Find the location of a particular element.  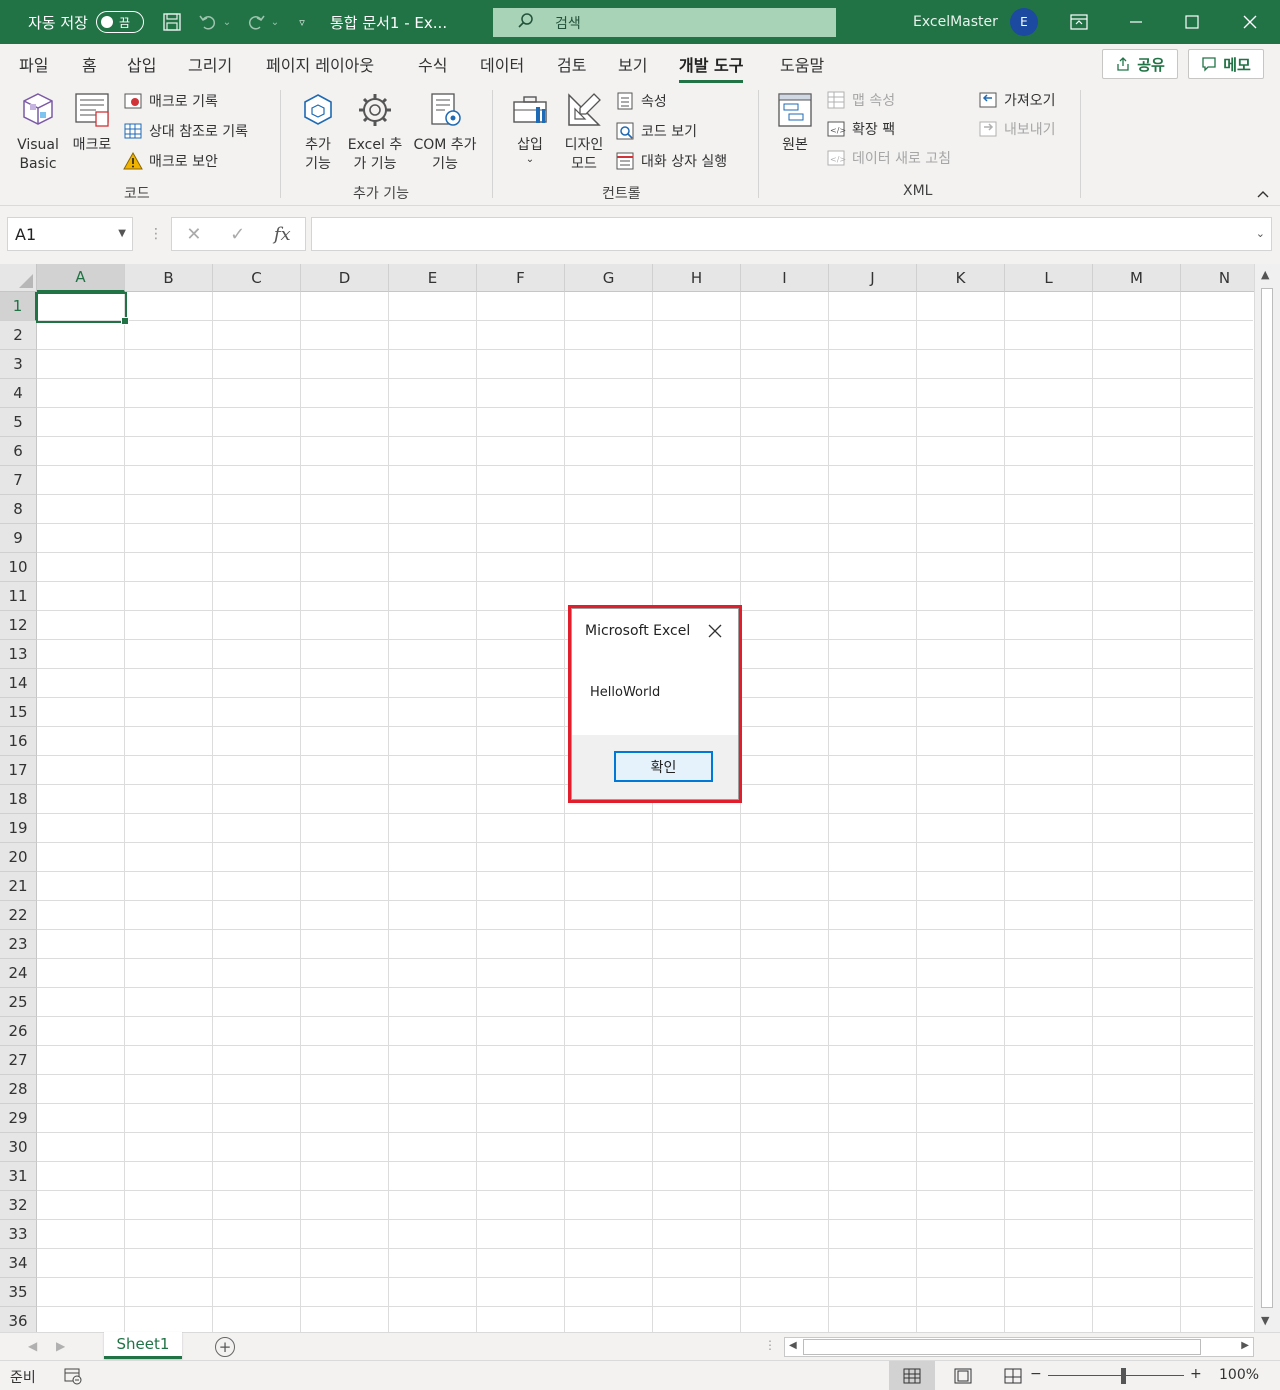

user-account: ExcelMaster E is located at coordinates (975, 22).